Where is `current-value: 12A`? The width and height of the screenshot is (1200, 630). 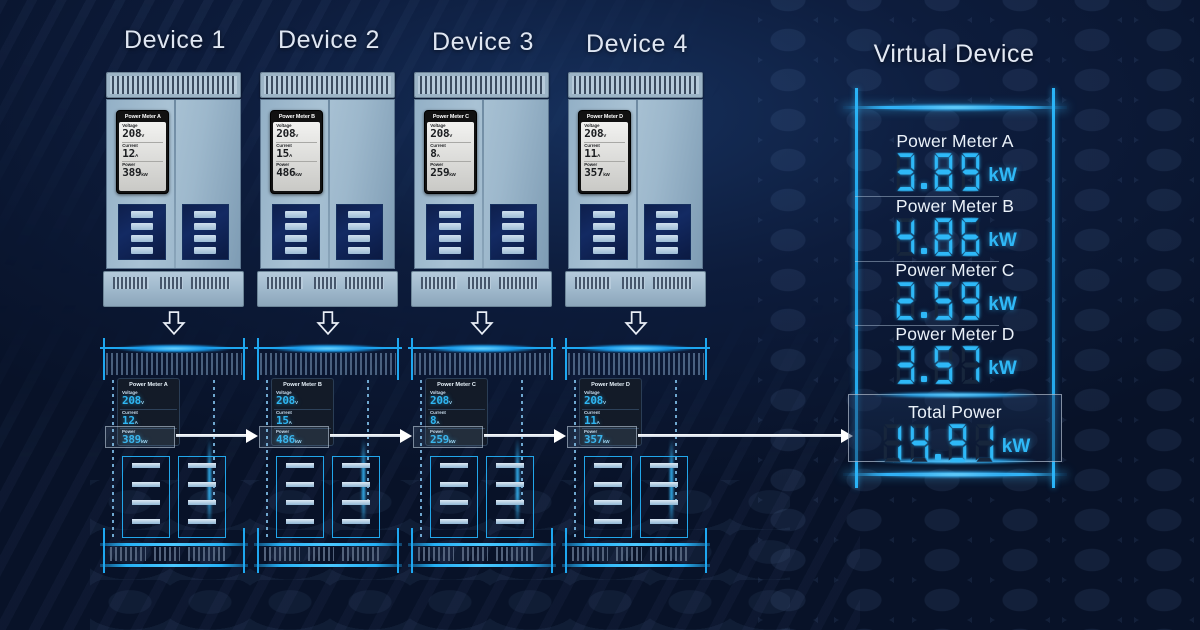
current-value: 12A is located at coordinates (130, 153).